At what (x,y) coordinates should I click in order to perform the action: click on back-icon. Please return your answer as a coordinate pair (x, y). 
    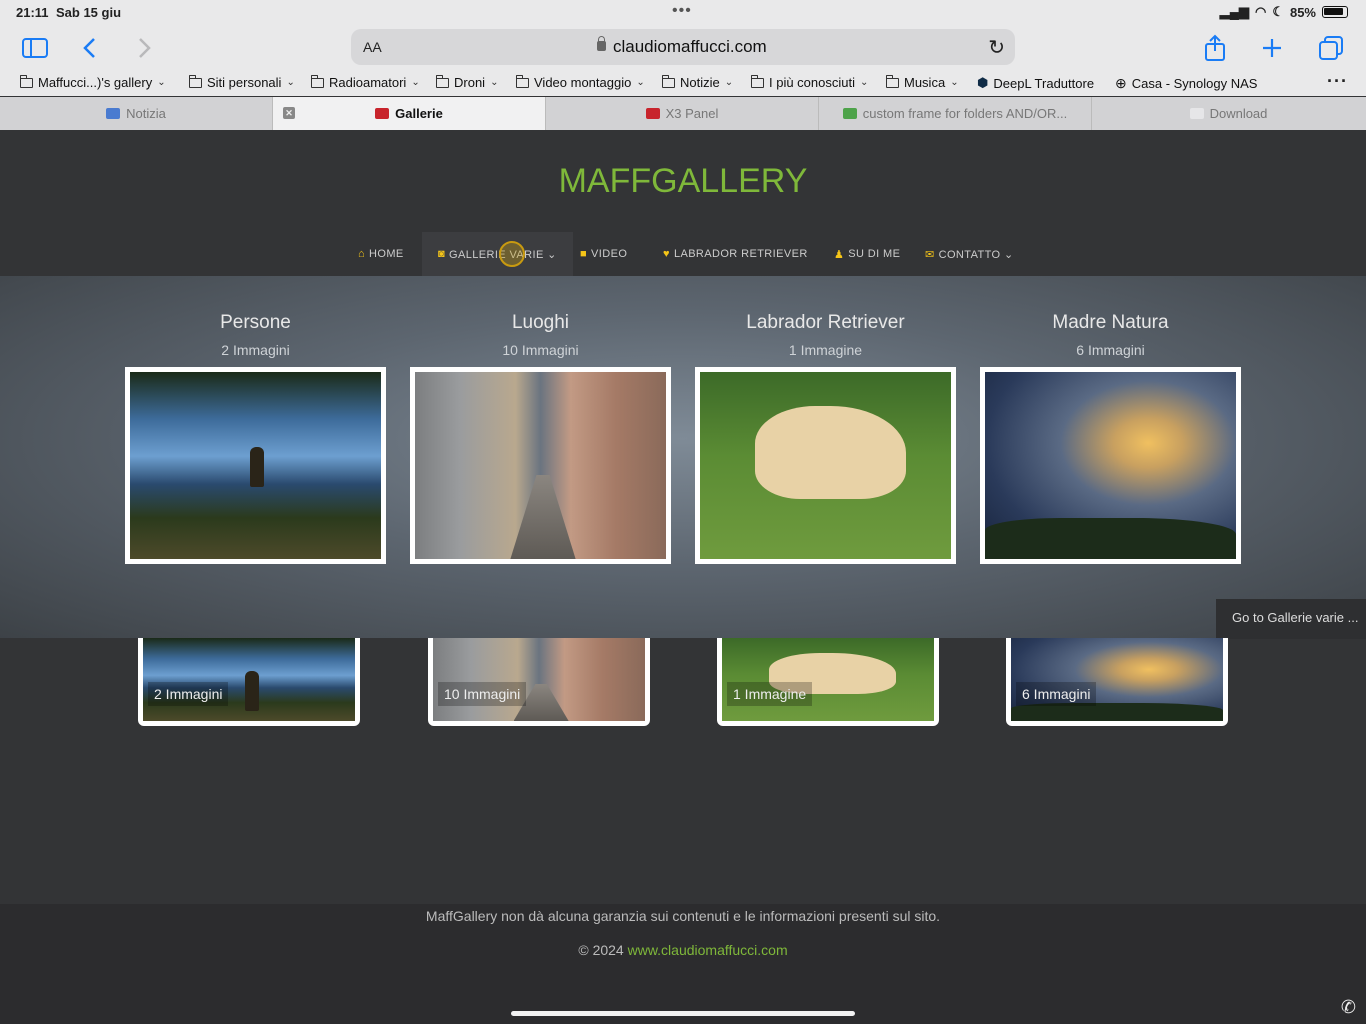
    Looking at the image, I should click on (90, 48).